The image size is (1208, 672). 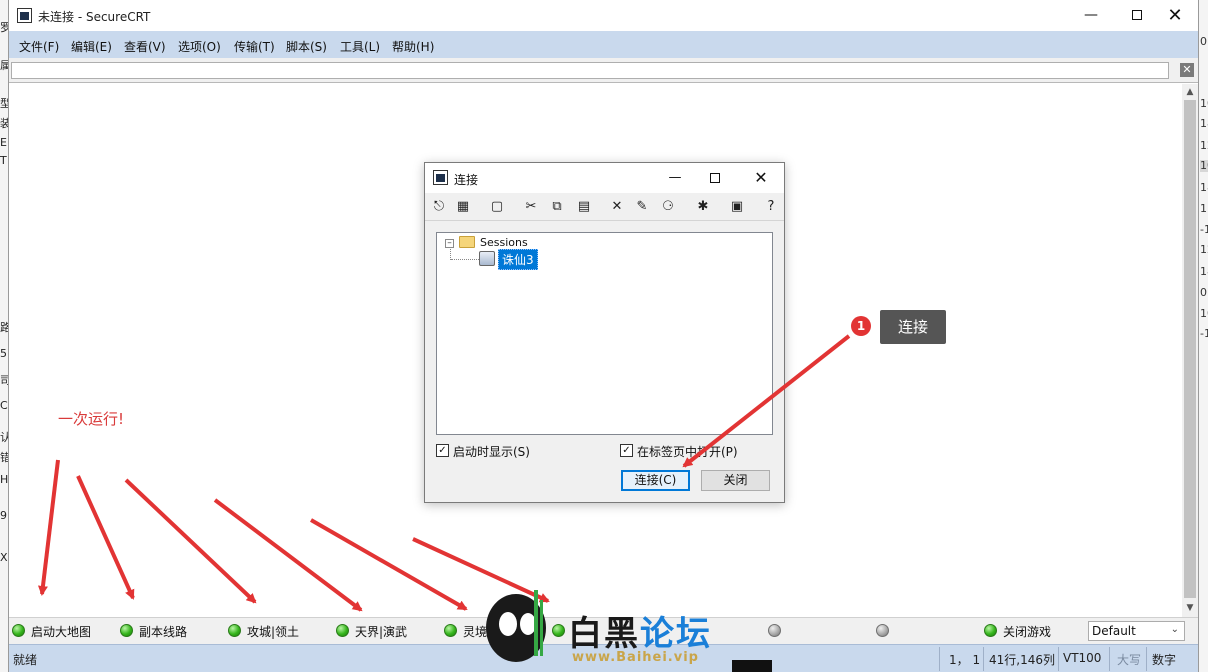 I want to click on close-window-button: ✕, so click(x=1175, y=15).